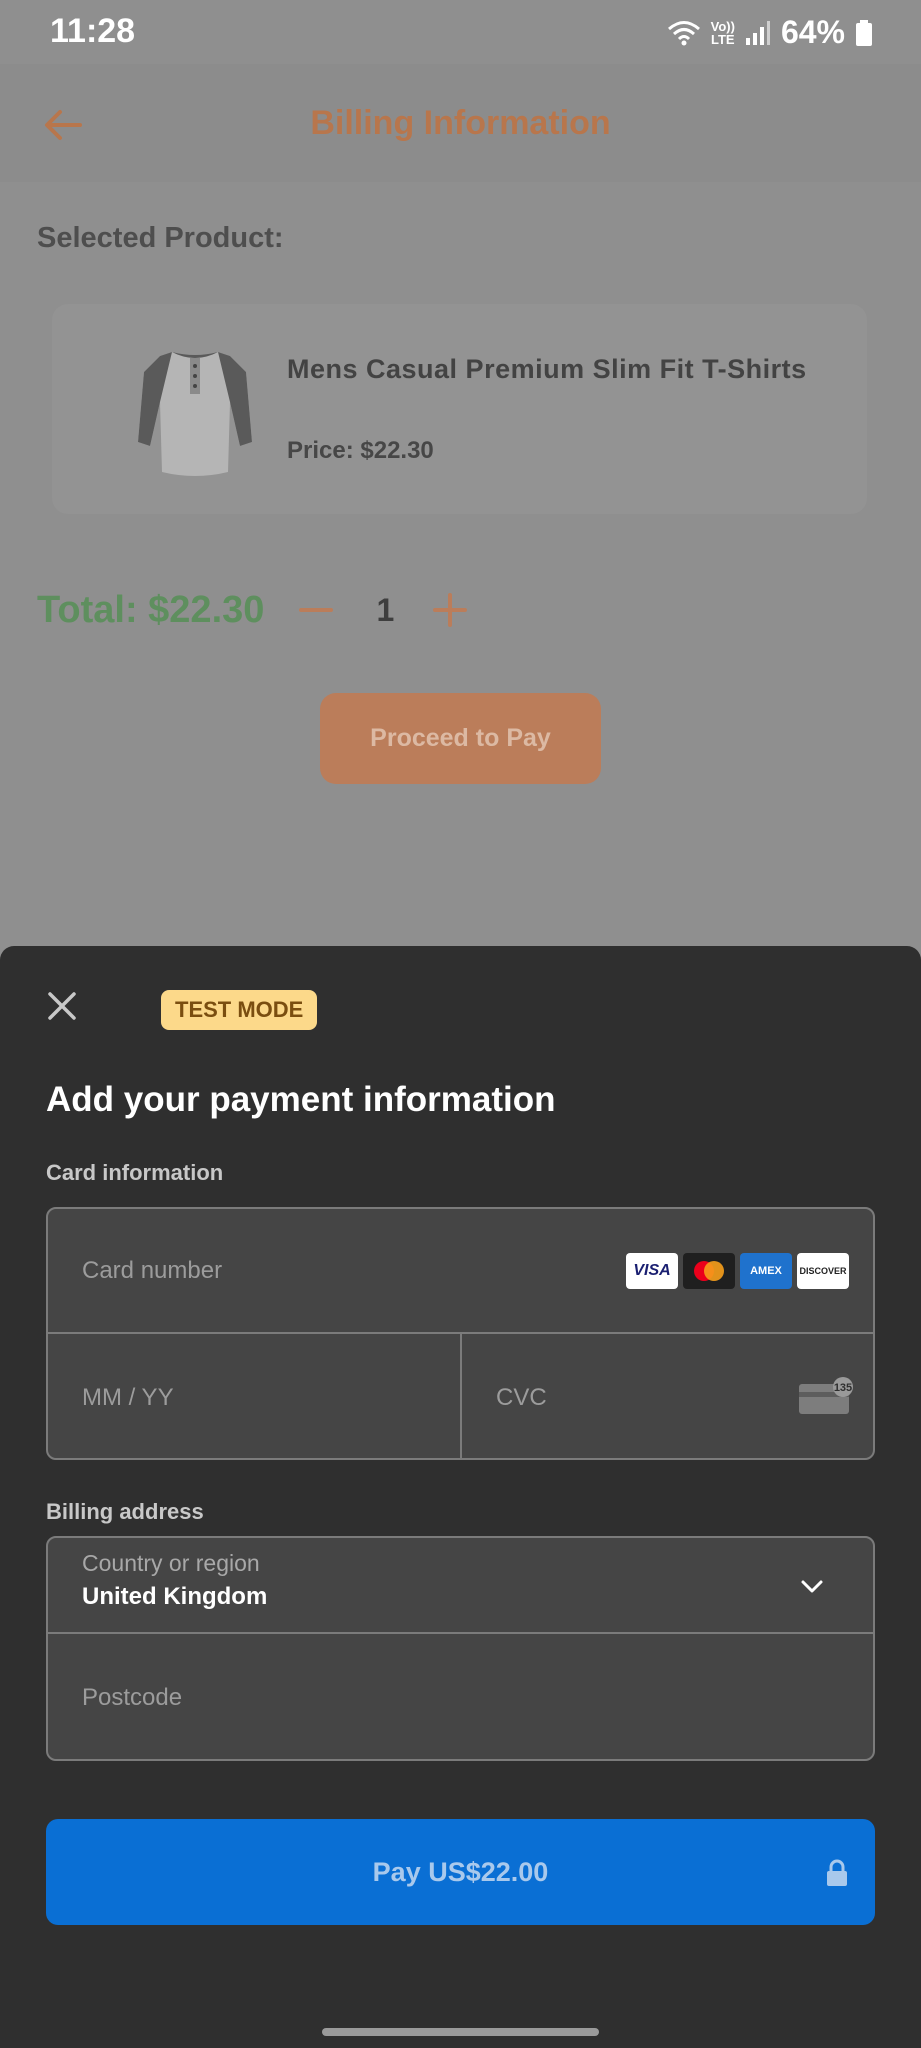  I want to click on battery-percent: 64%, so click(812, 32).